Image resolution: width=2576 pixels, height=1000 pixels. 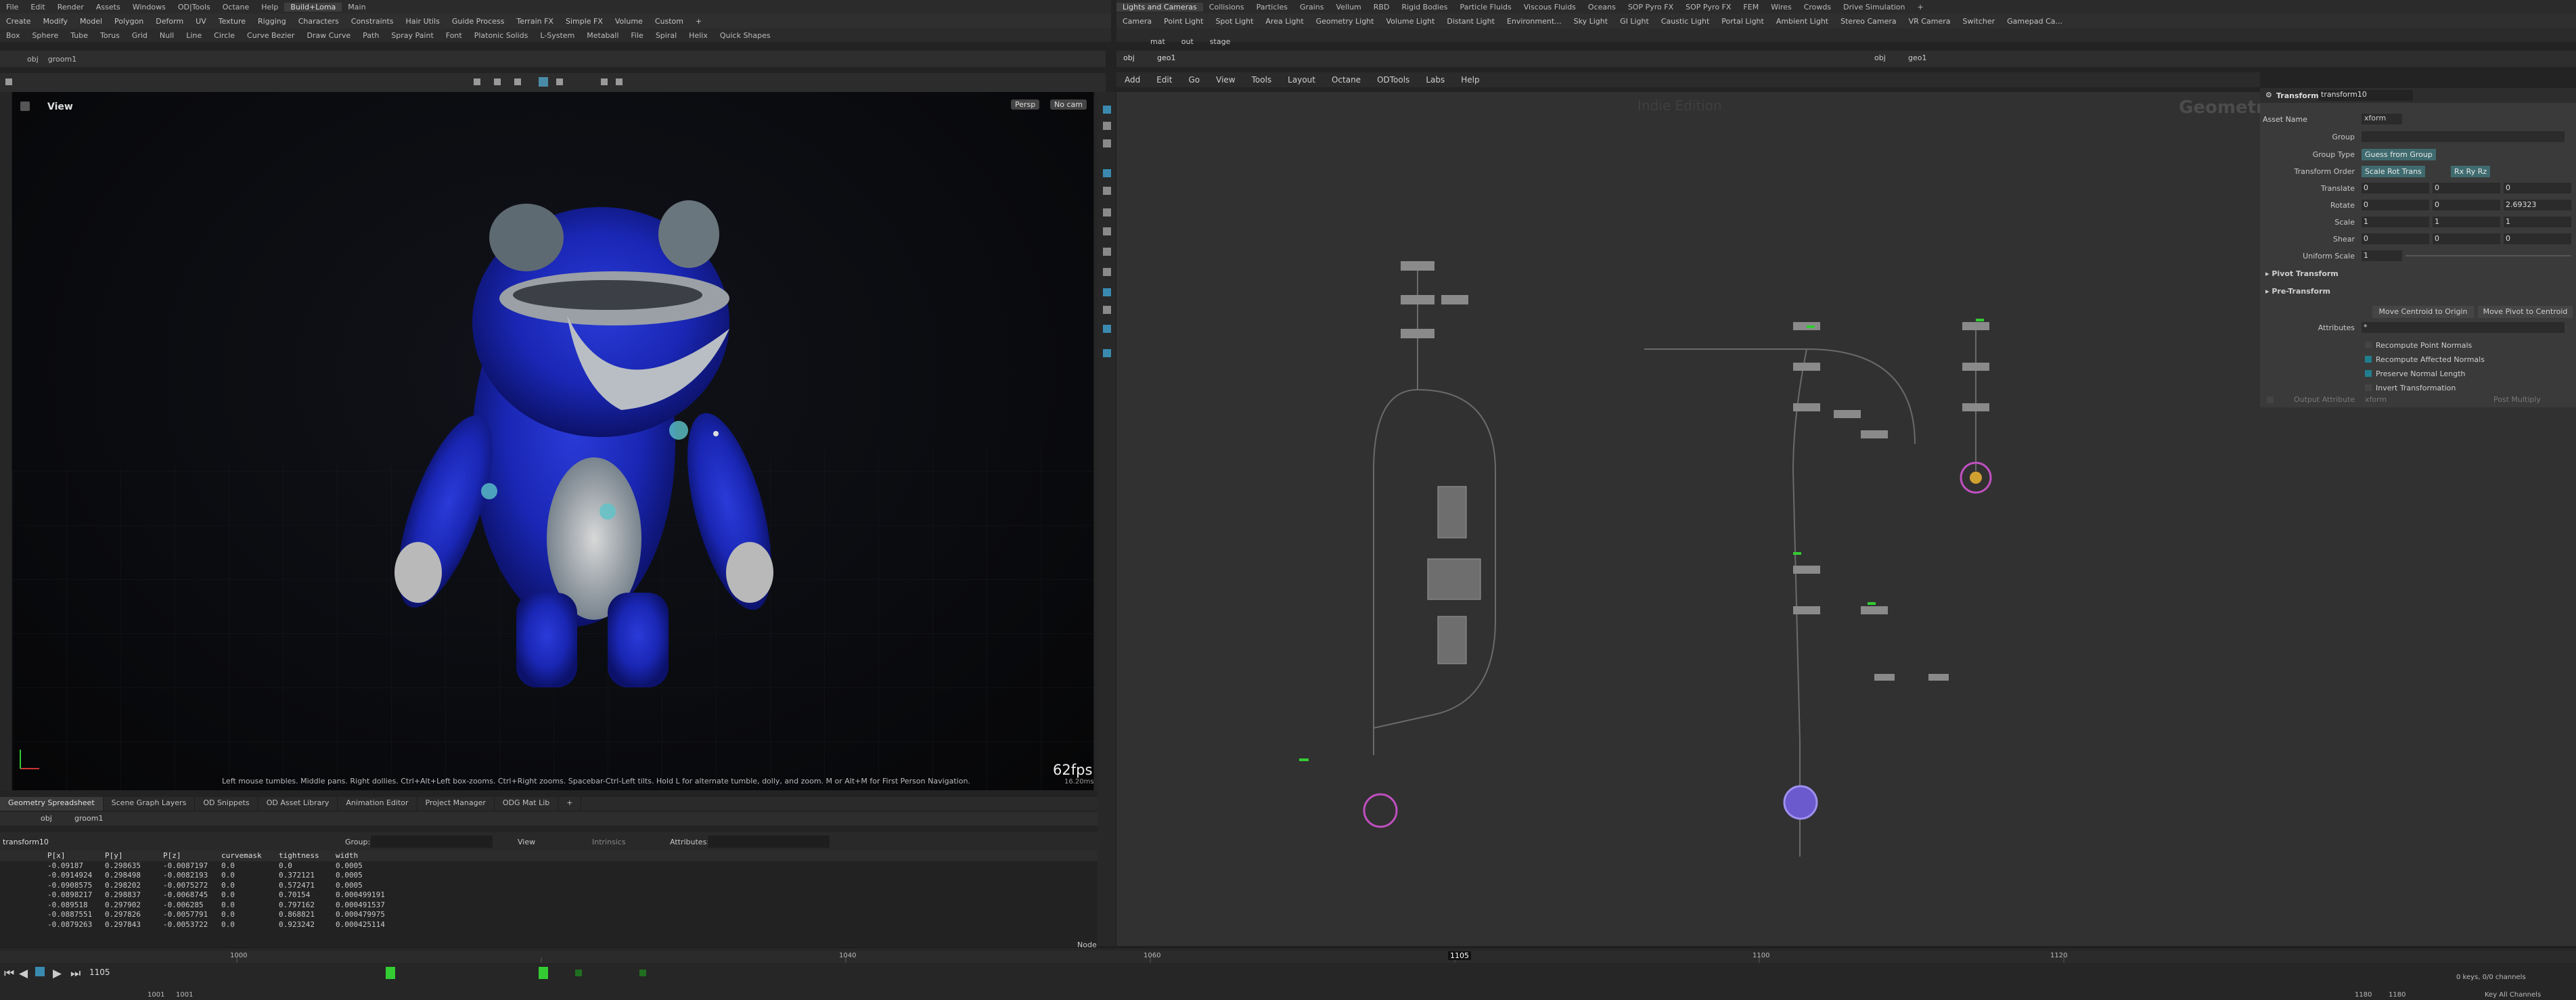 What do you see at coordinates (2270, 399) in the screenshot?
I see `output-attr-toggle` at bounding box center [2270, 399].